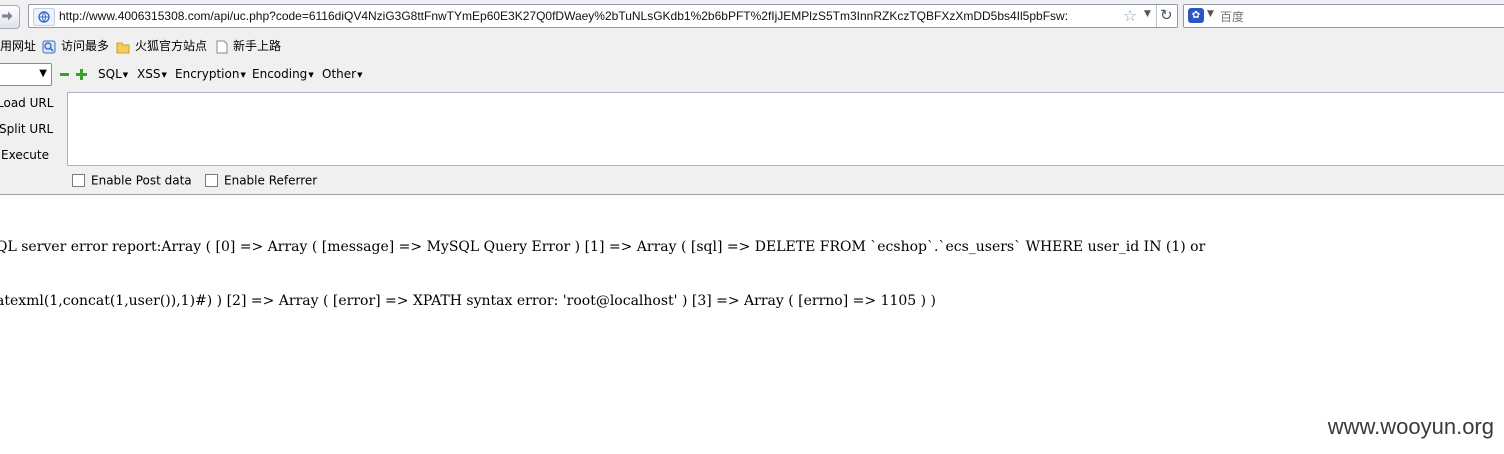  Describe the element at coordinates (26, 74) in the screenshot. I see `hackbar-select: ▼` at that location.